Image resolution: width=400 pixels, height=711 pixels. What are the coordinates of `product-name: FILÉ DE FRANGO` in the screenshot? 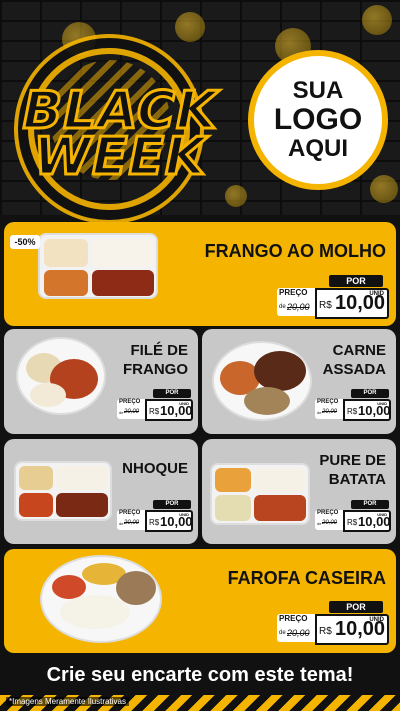 It's located at (155, 360).